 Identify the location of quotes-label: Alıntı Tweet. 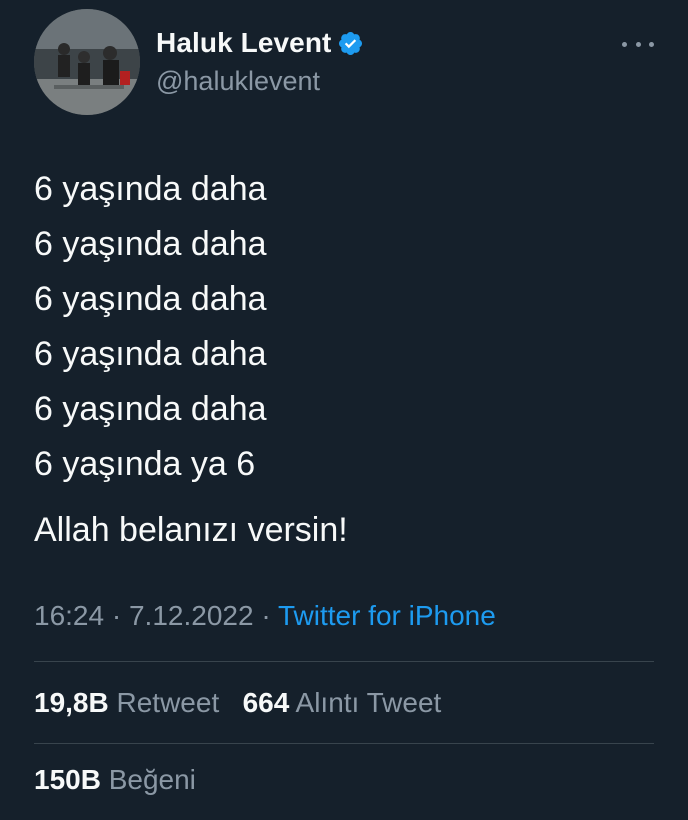
(368, 702).